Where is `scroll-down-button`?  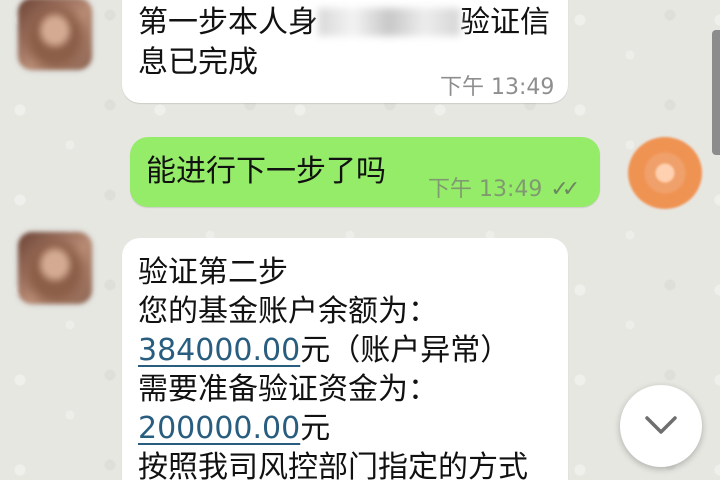 scroll-down-button is located at coordinates (661, 426).